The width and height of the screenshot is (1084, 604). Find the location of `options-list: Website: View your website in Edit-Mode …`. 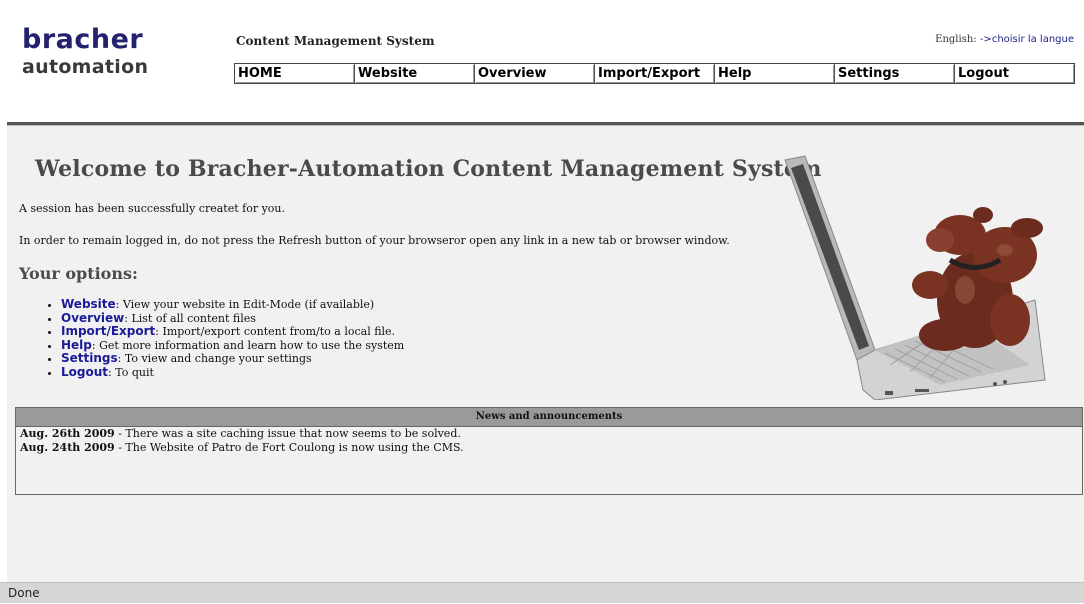

options-list: Website: View your website in Edit-Mode … is located at coordinates (225, 338).